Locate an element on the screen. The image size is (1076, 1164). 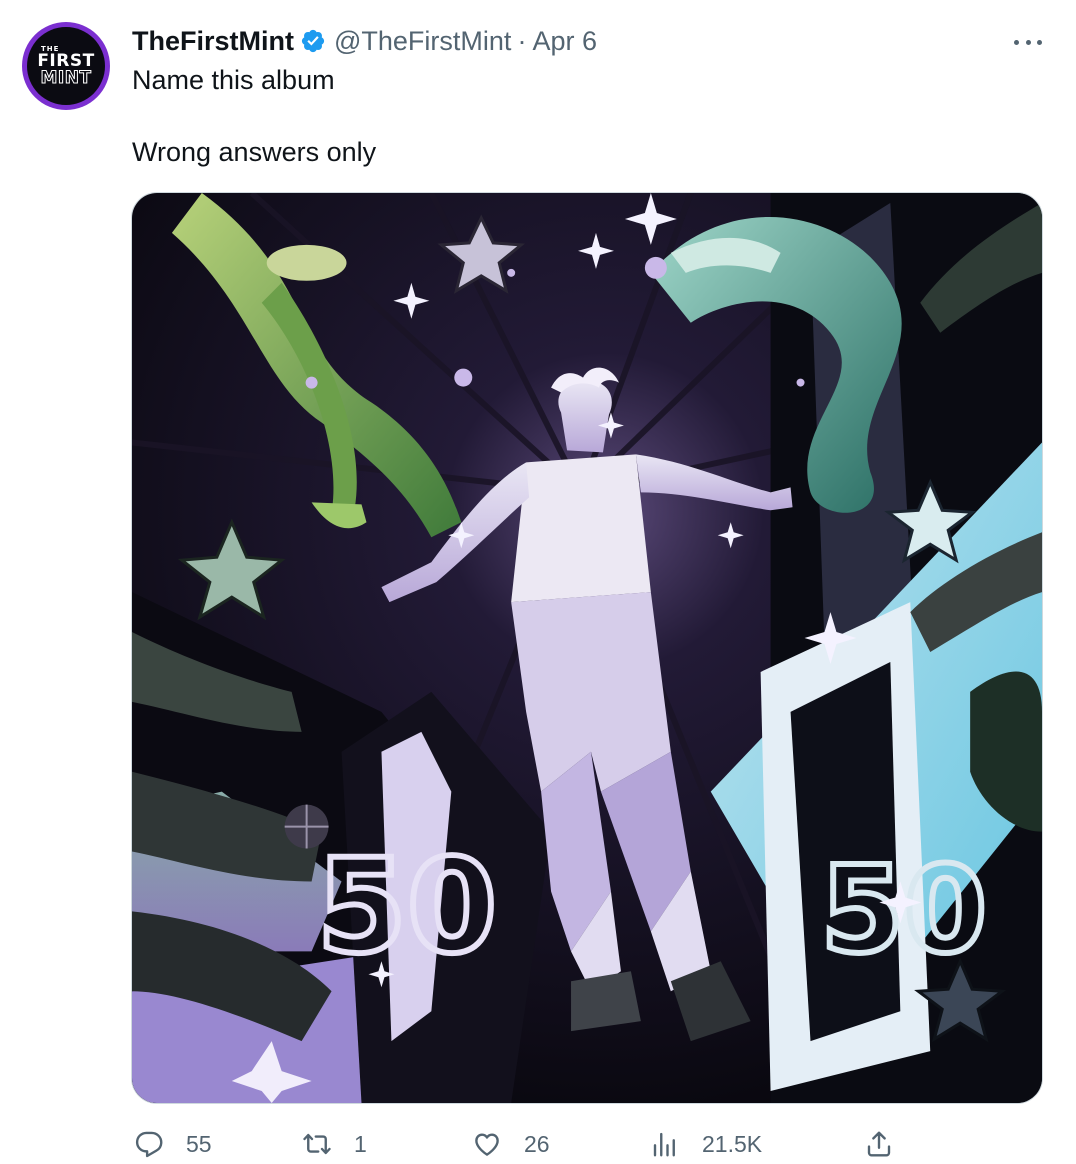
tweet-text-line-2: Wrong answers only is located at coordinates (254, 152).